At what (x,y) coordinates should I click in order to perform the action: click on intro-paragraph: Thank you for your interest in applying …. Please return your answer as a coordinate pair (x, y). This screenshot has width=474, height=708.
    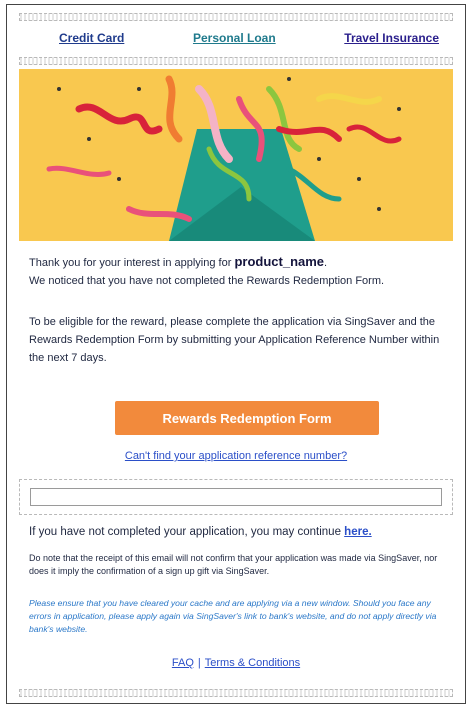
    Looking at the image, I should click on (240, 271).